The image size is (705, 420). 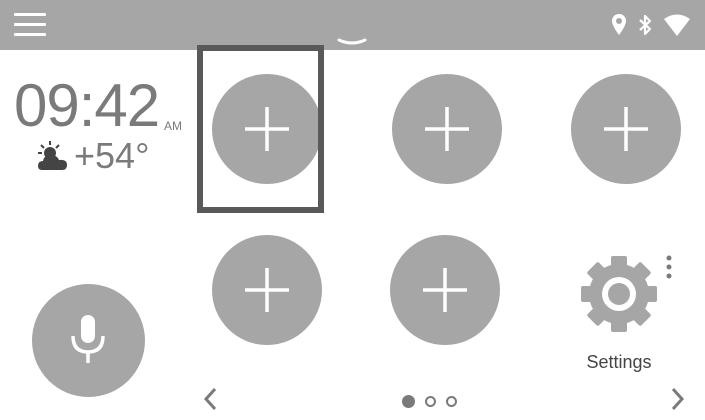 What do you see at coordinates (677, 401) in the screenshot?
I see `chevron-right-icon` at bounding box center [677, 401].